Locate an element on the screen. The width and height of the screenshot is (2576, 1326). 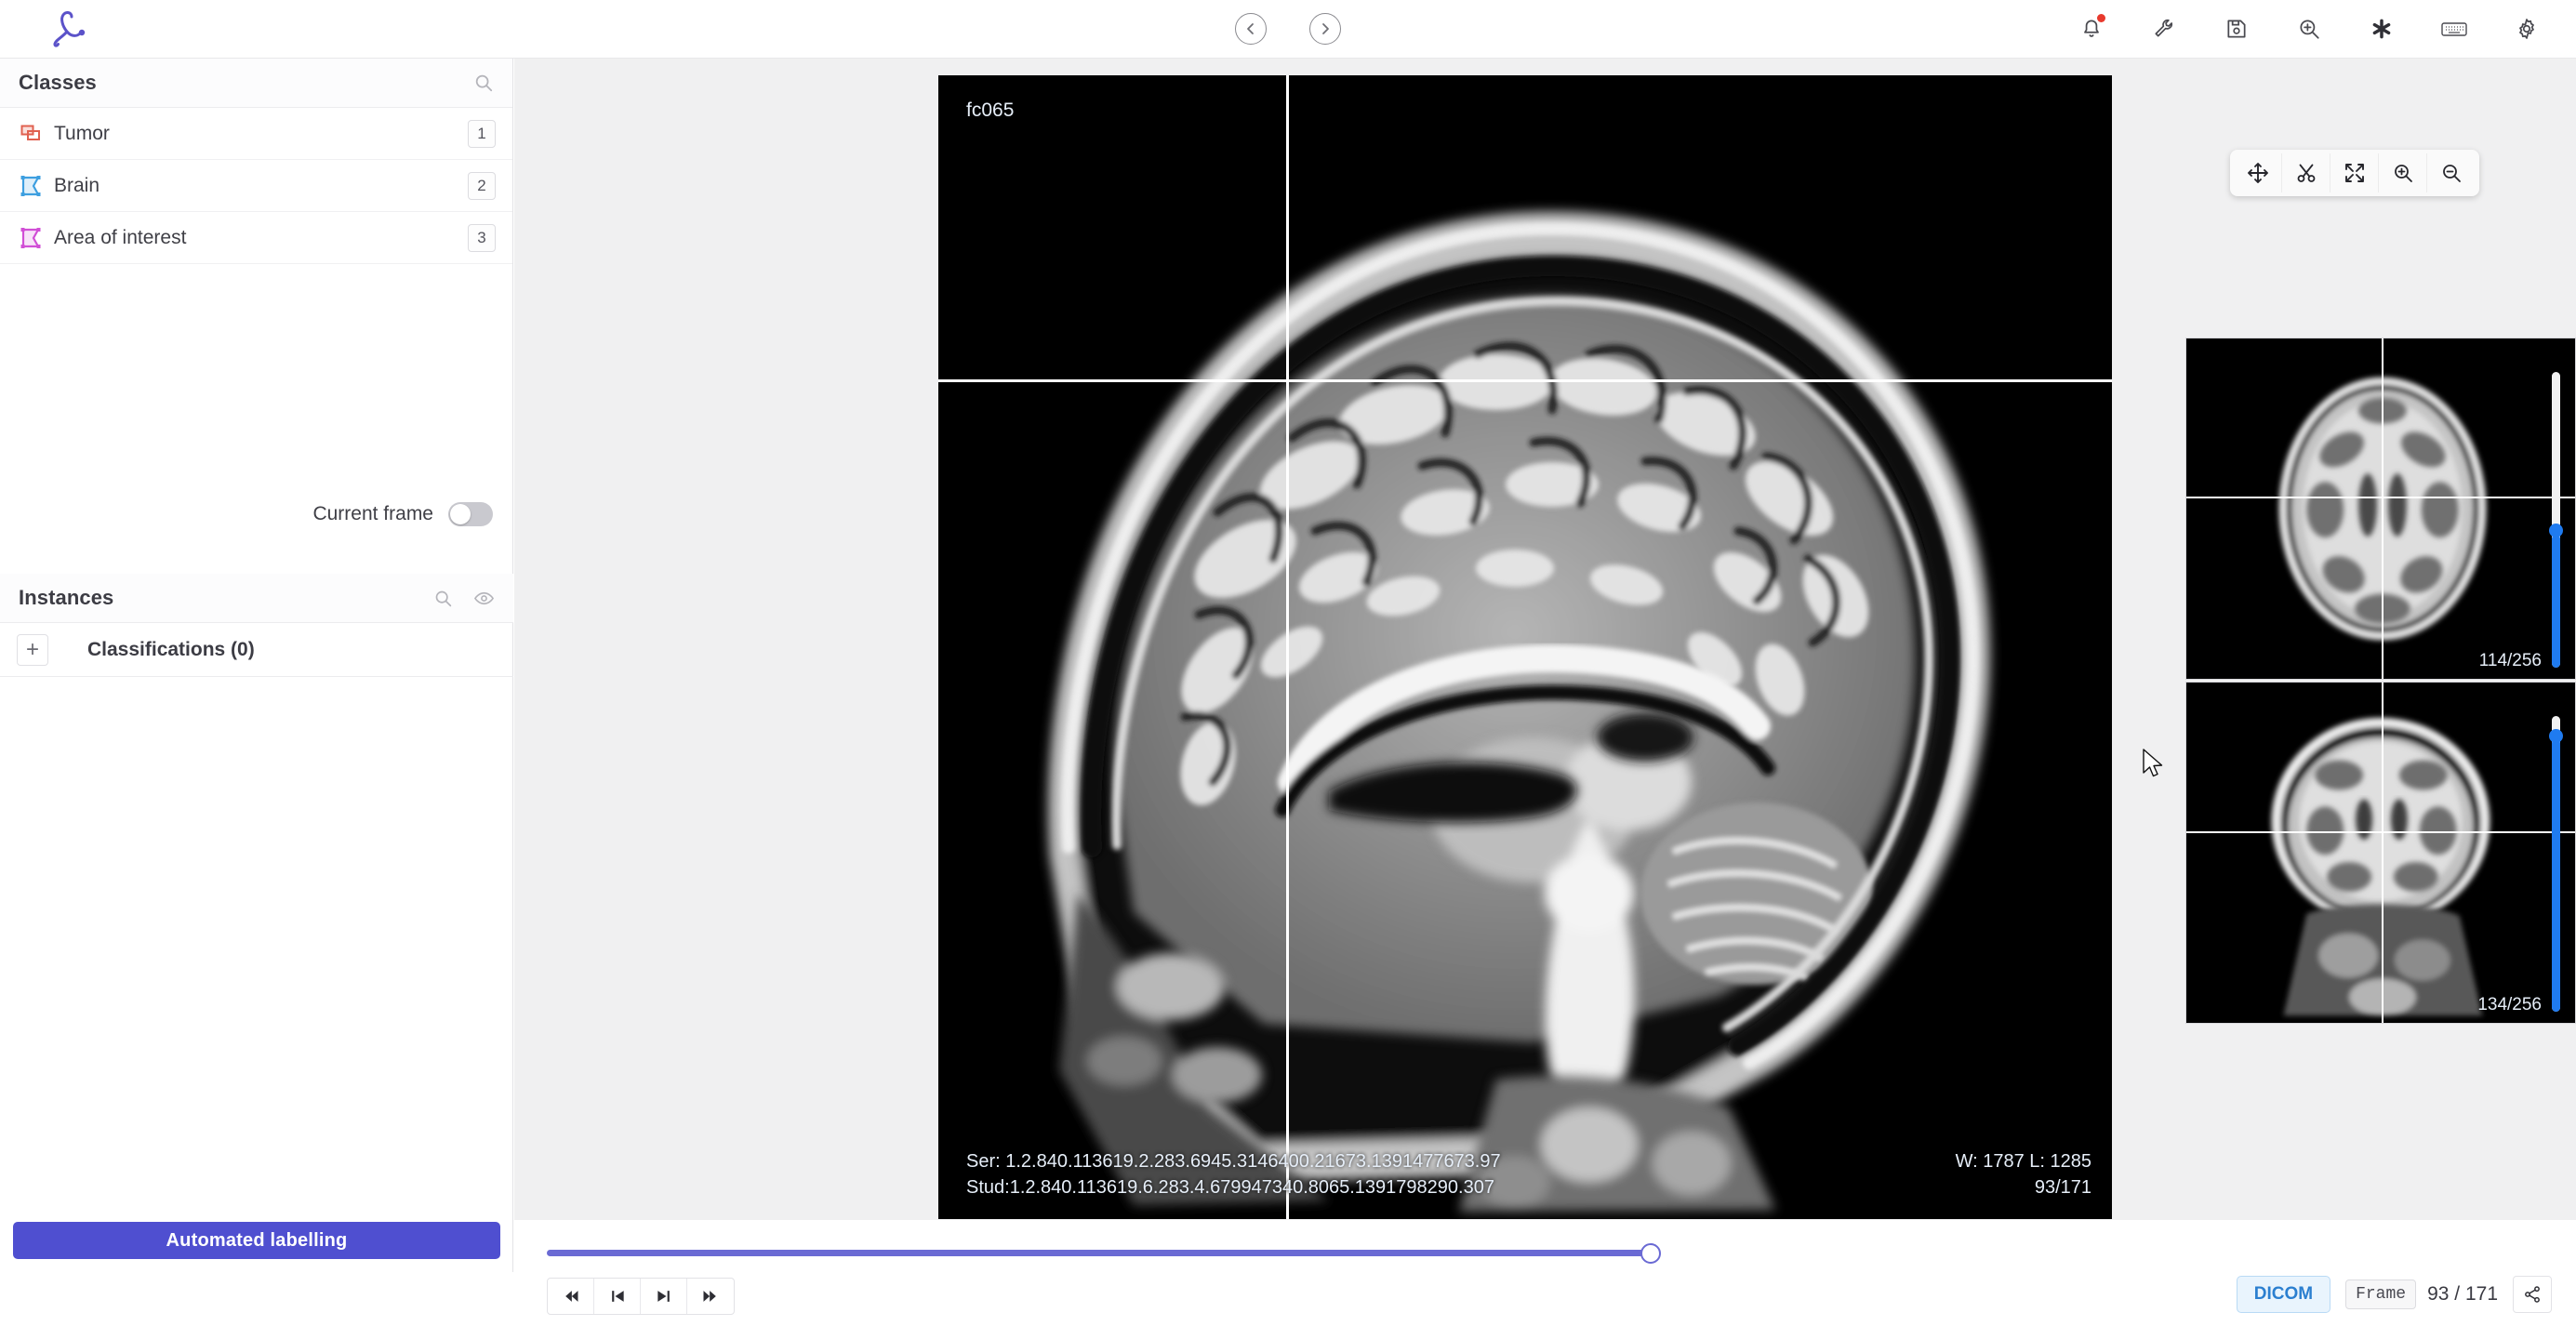
viewer-tool-palette is located at coordinates (2354, 173).